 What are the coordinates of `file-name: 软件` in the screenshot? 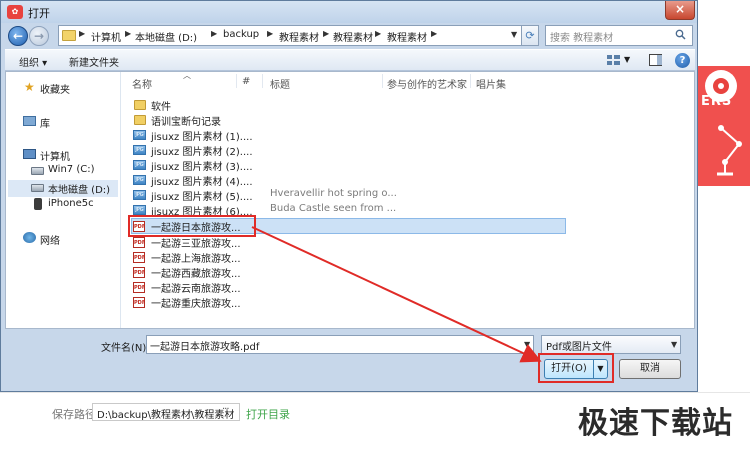 It's located at (161, 107).